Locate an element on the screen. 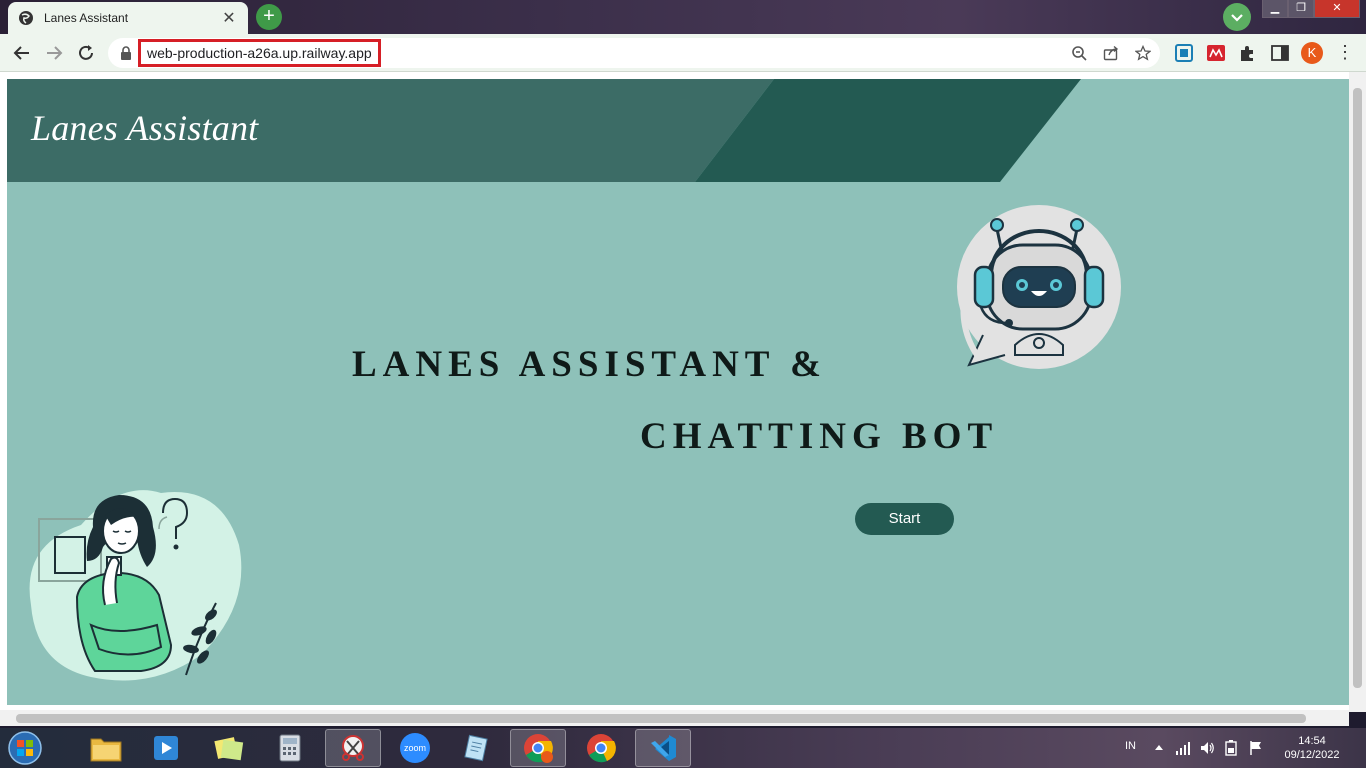 The image size is (1366, 768). browser-toolbar: web-production-a26a.up.railway.app K ⋮ is located at coordinates (683, 53).